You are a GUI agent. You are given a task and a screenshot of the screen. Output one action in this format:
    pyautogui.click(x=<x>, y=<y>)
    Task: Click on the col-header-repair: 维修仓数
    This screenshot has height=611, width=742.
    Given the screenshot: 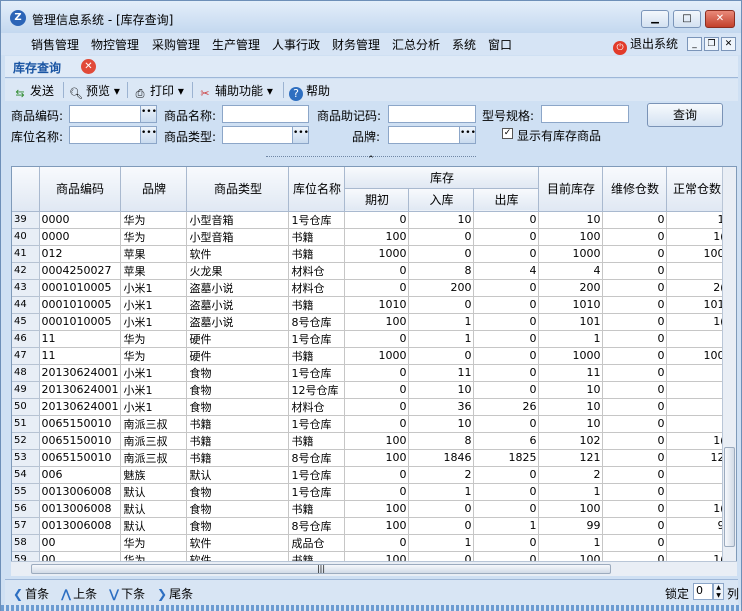 What is the action you would take?
    pyautogui.click(x=635, y=189)
    